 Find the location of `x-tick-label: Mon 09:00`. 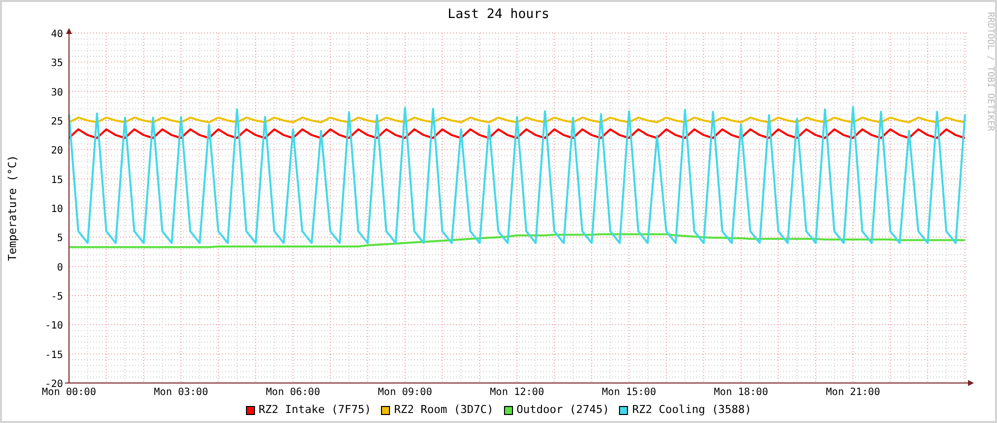

x-tick-label: Mon 09:00 is located at coordinates (405, 392).